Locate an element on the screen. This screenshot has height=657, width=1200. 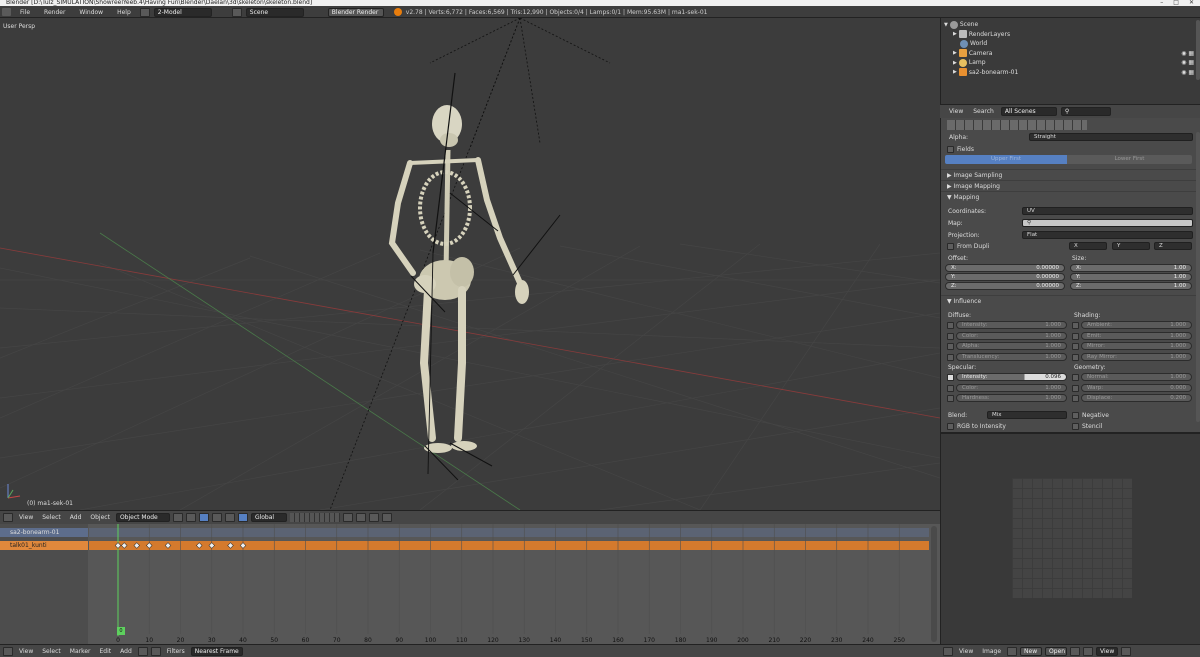
menu-render: Render is located at coordinates (54, 12).